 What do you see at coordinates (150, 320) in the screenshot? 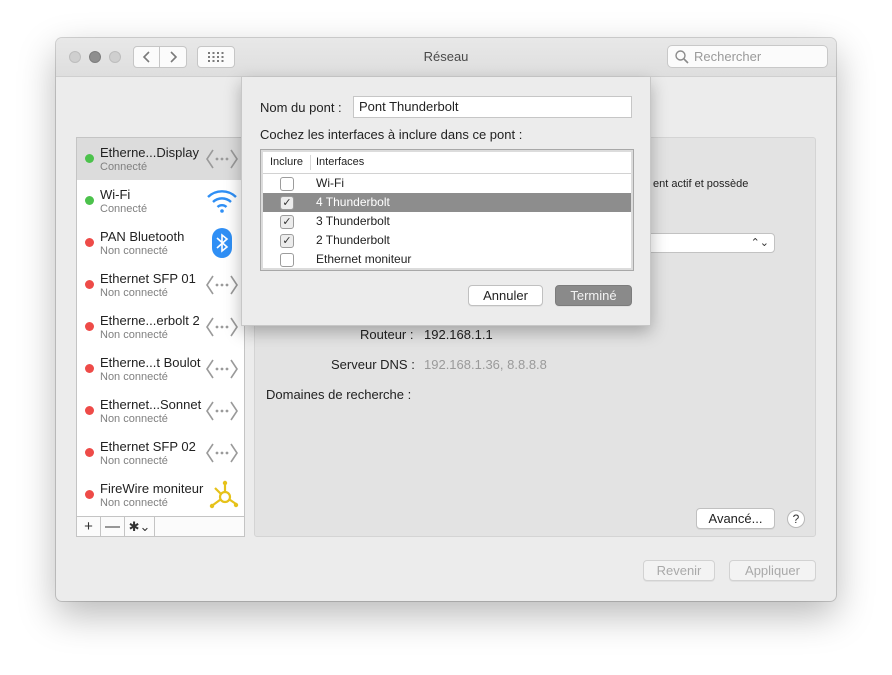
I see `service-name: Etherne...erbolt 2` at bounding box center [150, 320].